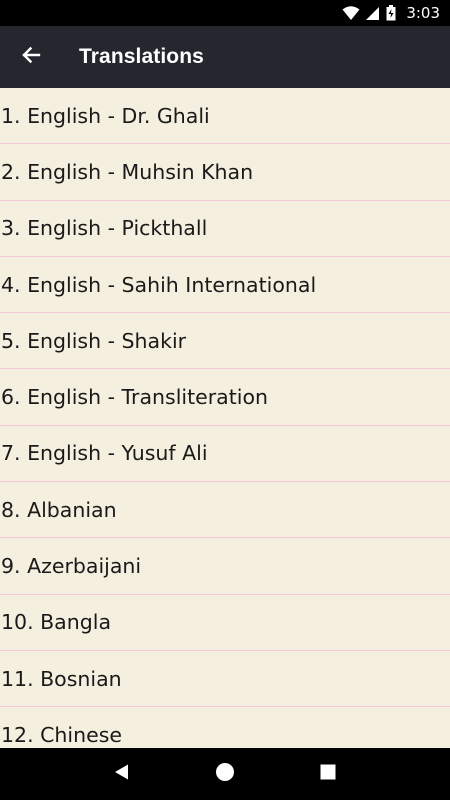 The image size is (450, 800). Describe the element at coordinates (225, 172) in the screenshot. I see `list-item: 2. English - Muhsin Khan` at that location.